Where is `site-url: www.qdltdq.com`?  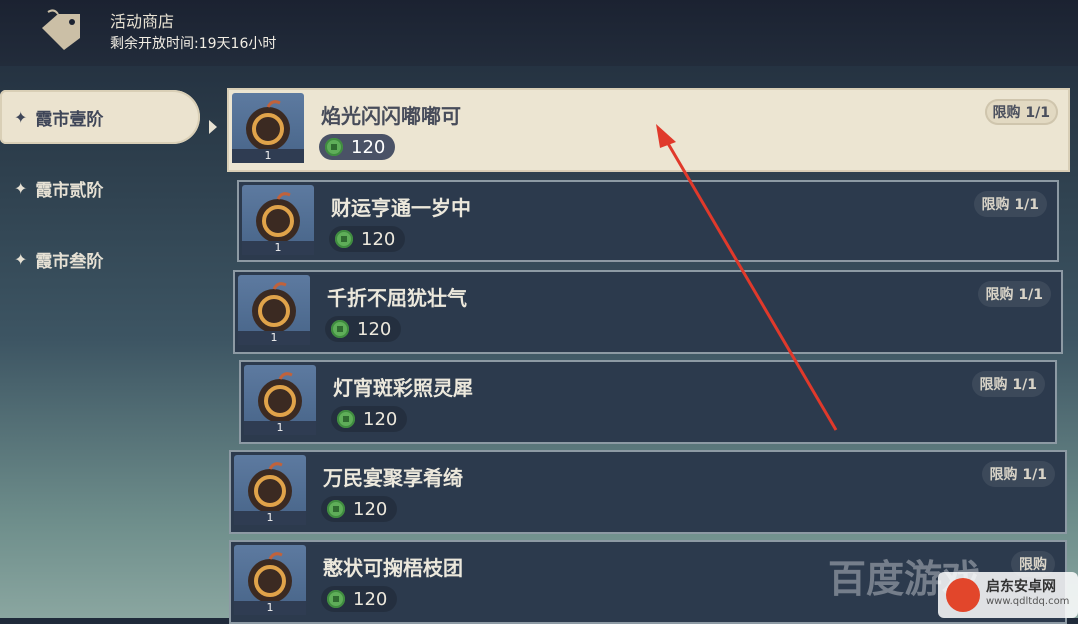 site-url: www.qdltdq.com is located at coordinates (1028, 601).